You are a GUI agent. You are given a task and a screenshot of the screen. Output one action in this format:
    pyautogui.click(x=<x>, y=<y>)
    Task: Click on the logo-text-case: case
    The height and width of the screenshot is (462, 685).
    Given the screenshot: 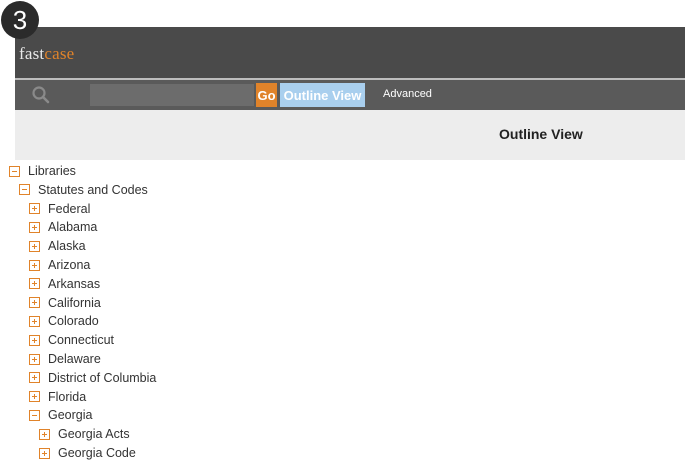 What is the action you would take?
    pyautogui.click(x=59, y=53)
    